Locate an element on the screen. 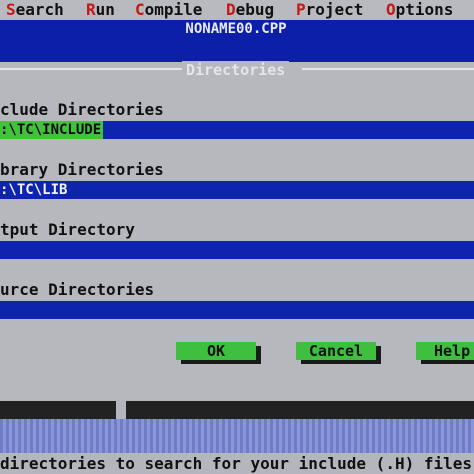  cancel-button-shadow-bottom is located at coordinates (341, 362).